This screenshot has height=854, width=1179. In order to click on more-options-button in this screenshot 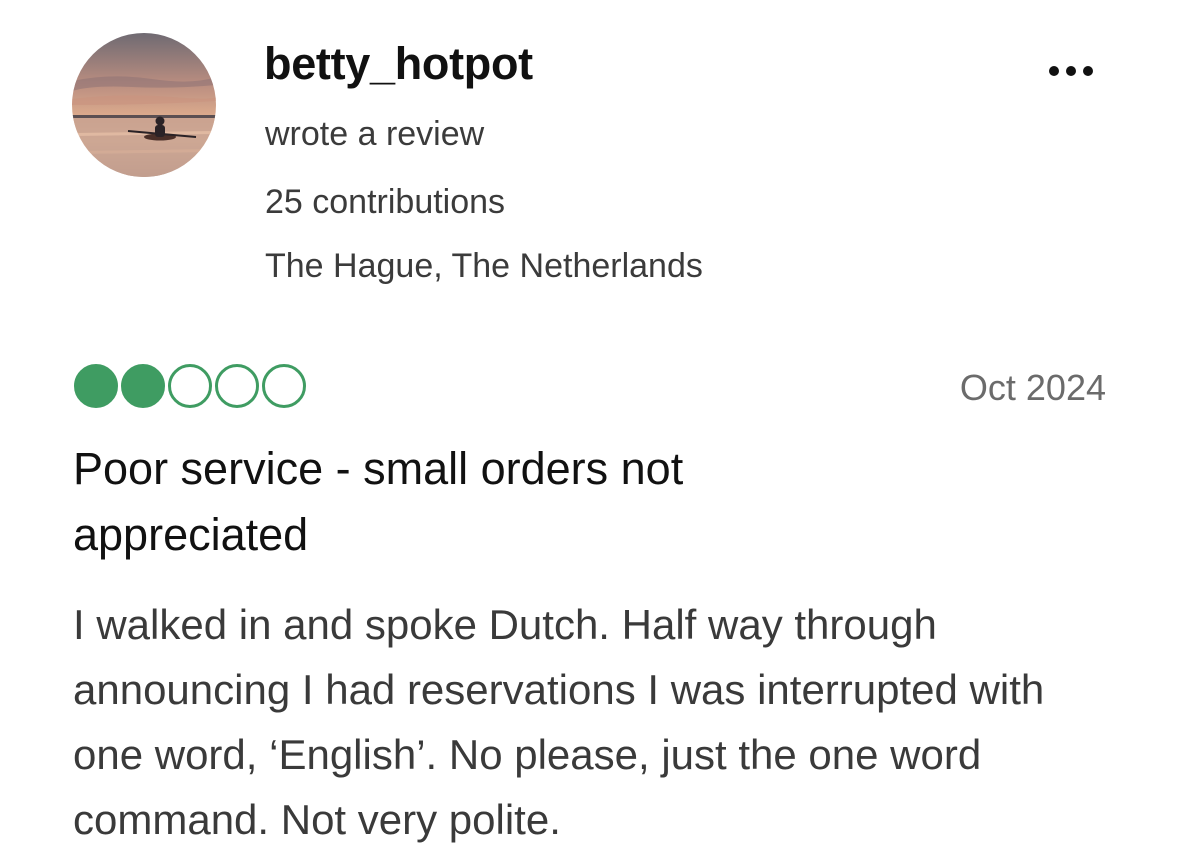, I will do `click(1071, 71)`.